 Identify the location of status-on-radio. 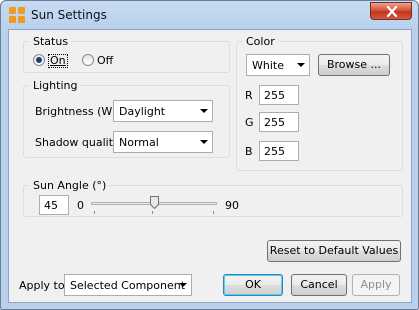
(39, 60).